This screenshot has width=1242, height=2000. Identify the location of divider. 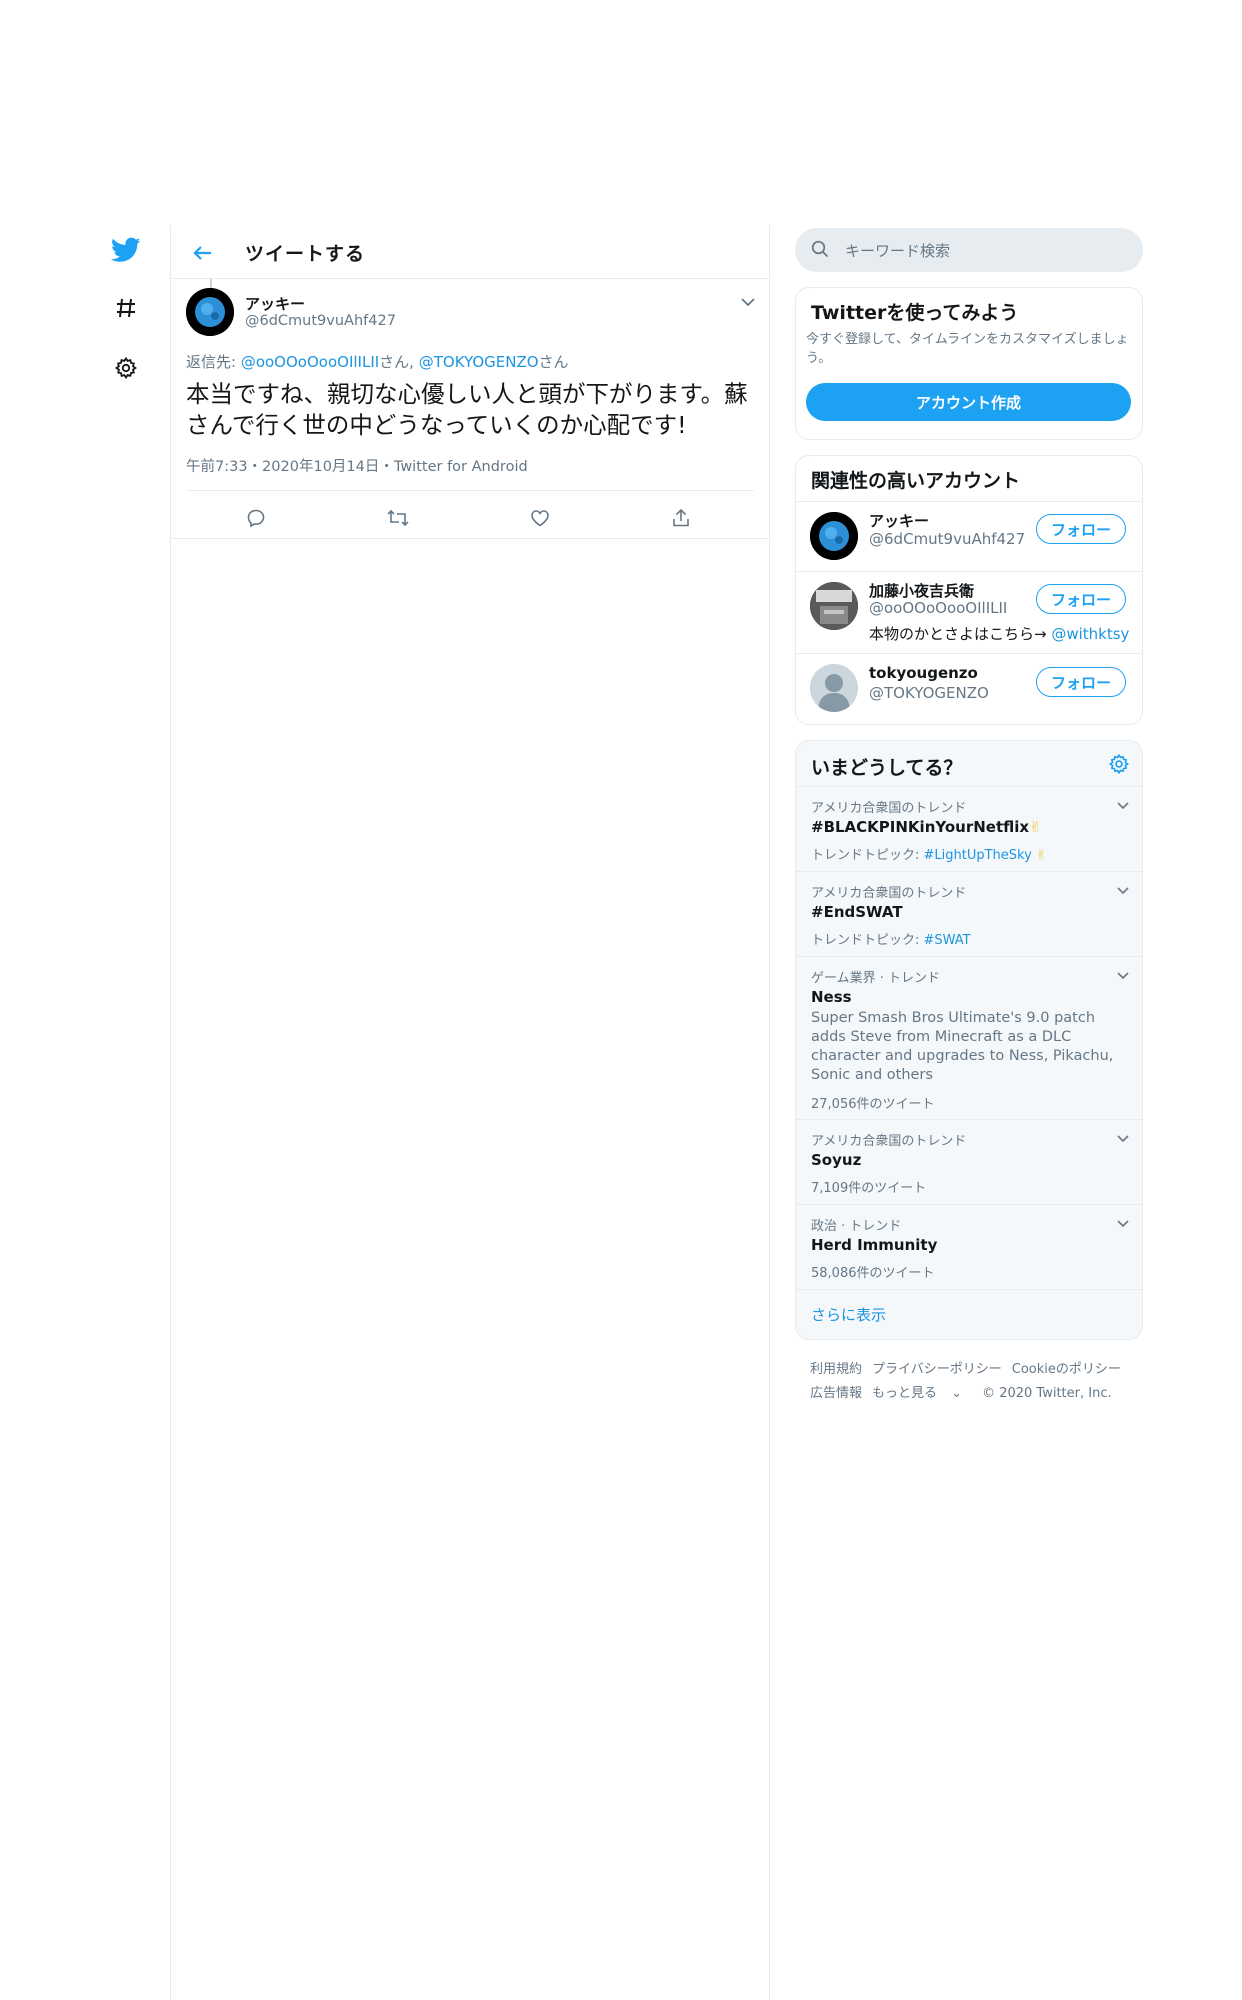
(470, 538).